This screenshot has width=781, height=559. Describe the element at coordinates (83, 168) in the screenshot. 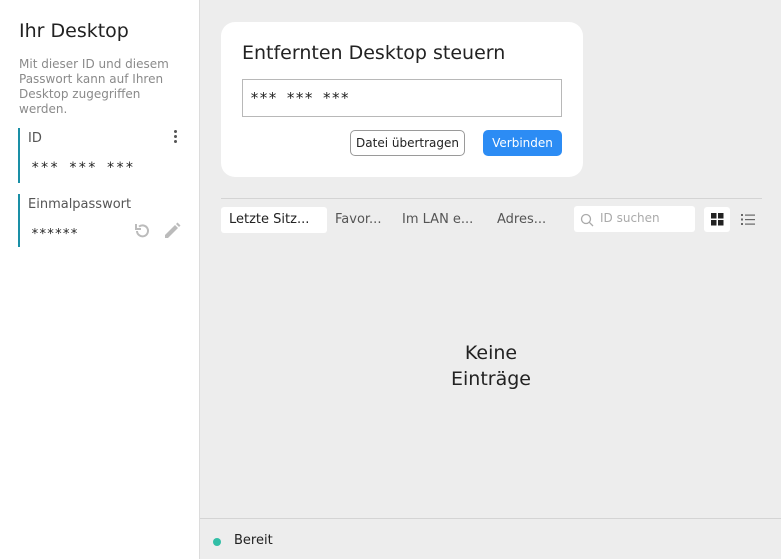

I see `id-value: *** *** ***` at that location.